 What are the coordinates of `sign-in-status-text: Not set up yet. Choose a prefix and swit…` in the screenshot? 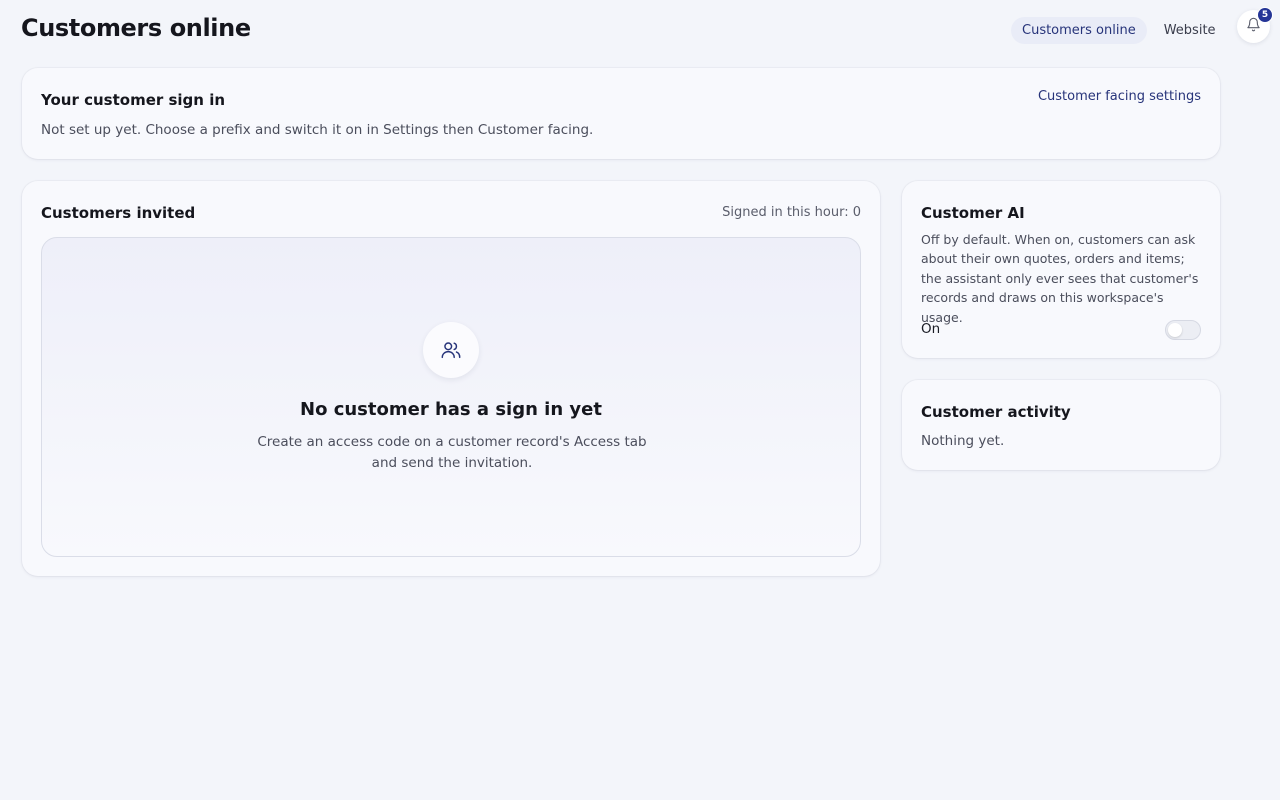 It's located at (317, 130).